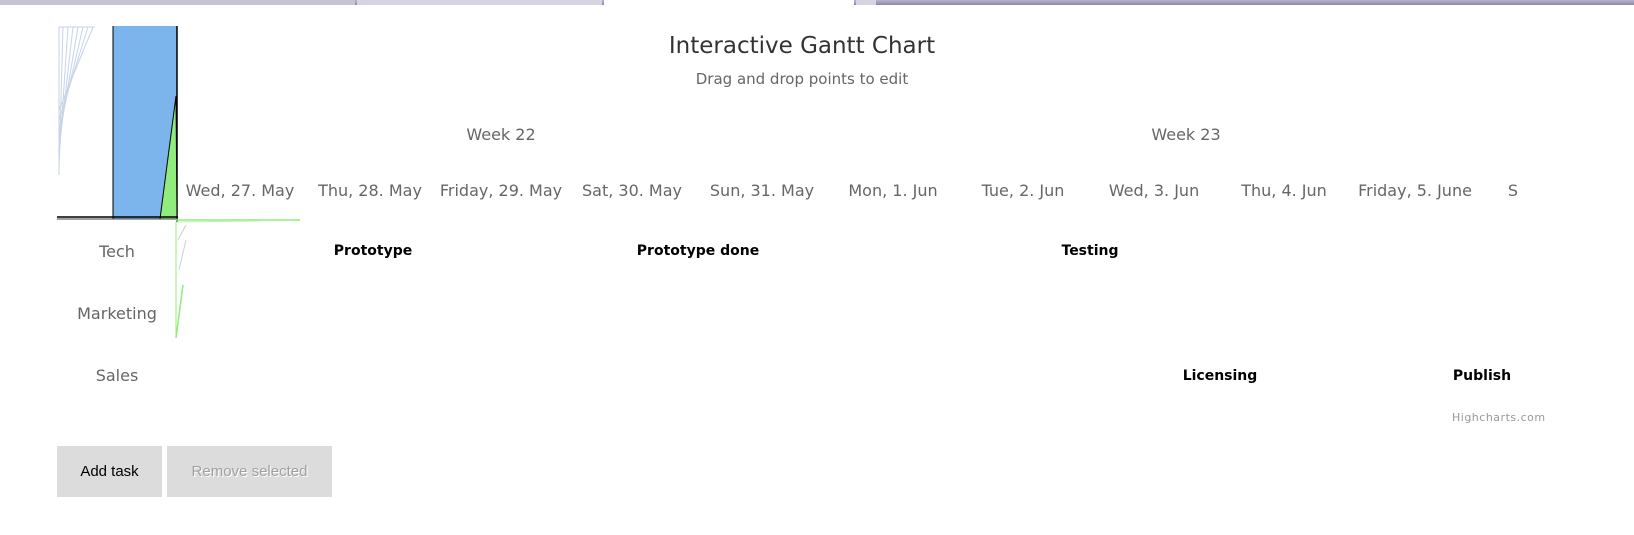 The height and width of the screenshot is (535, 1634). I want to click on remove-selected-button: Remove selected, so click(249, 471).